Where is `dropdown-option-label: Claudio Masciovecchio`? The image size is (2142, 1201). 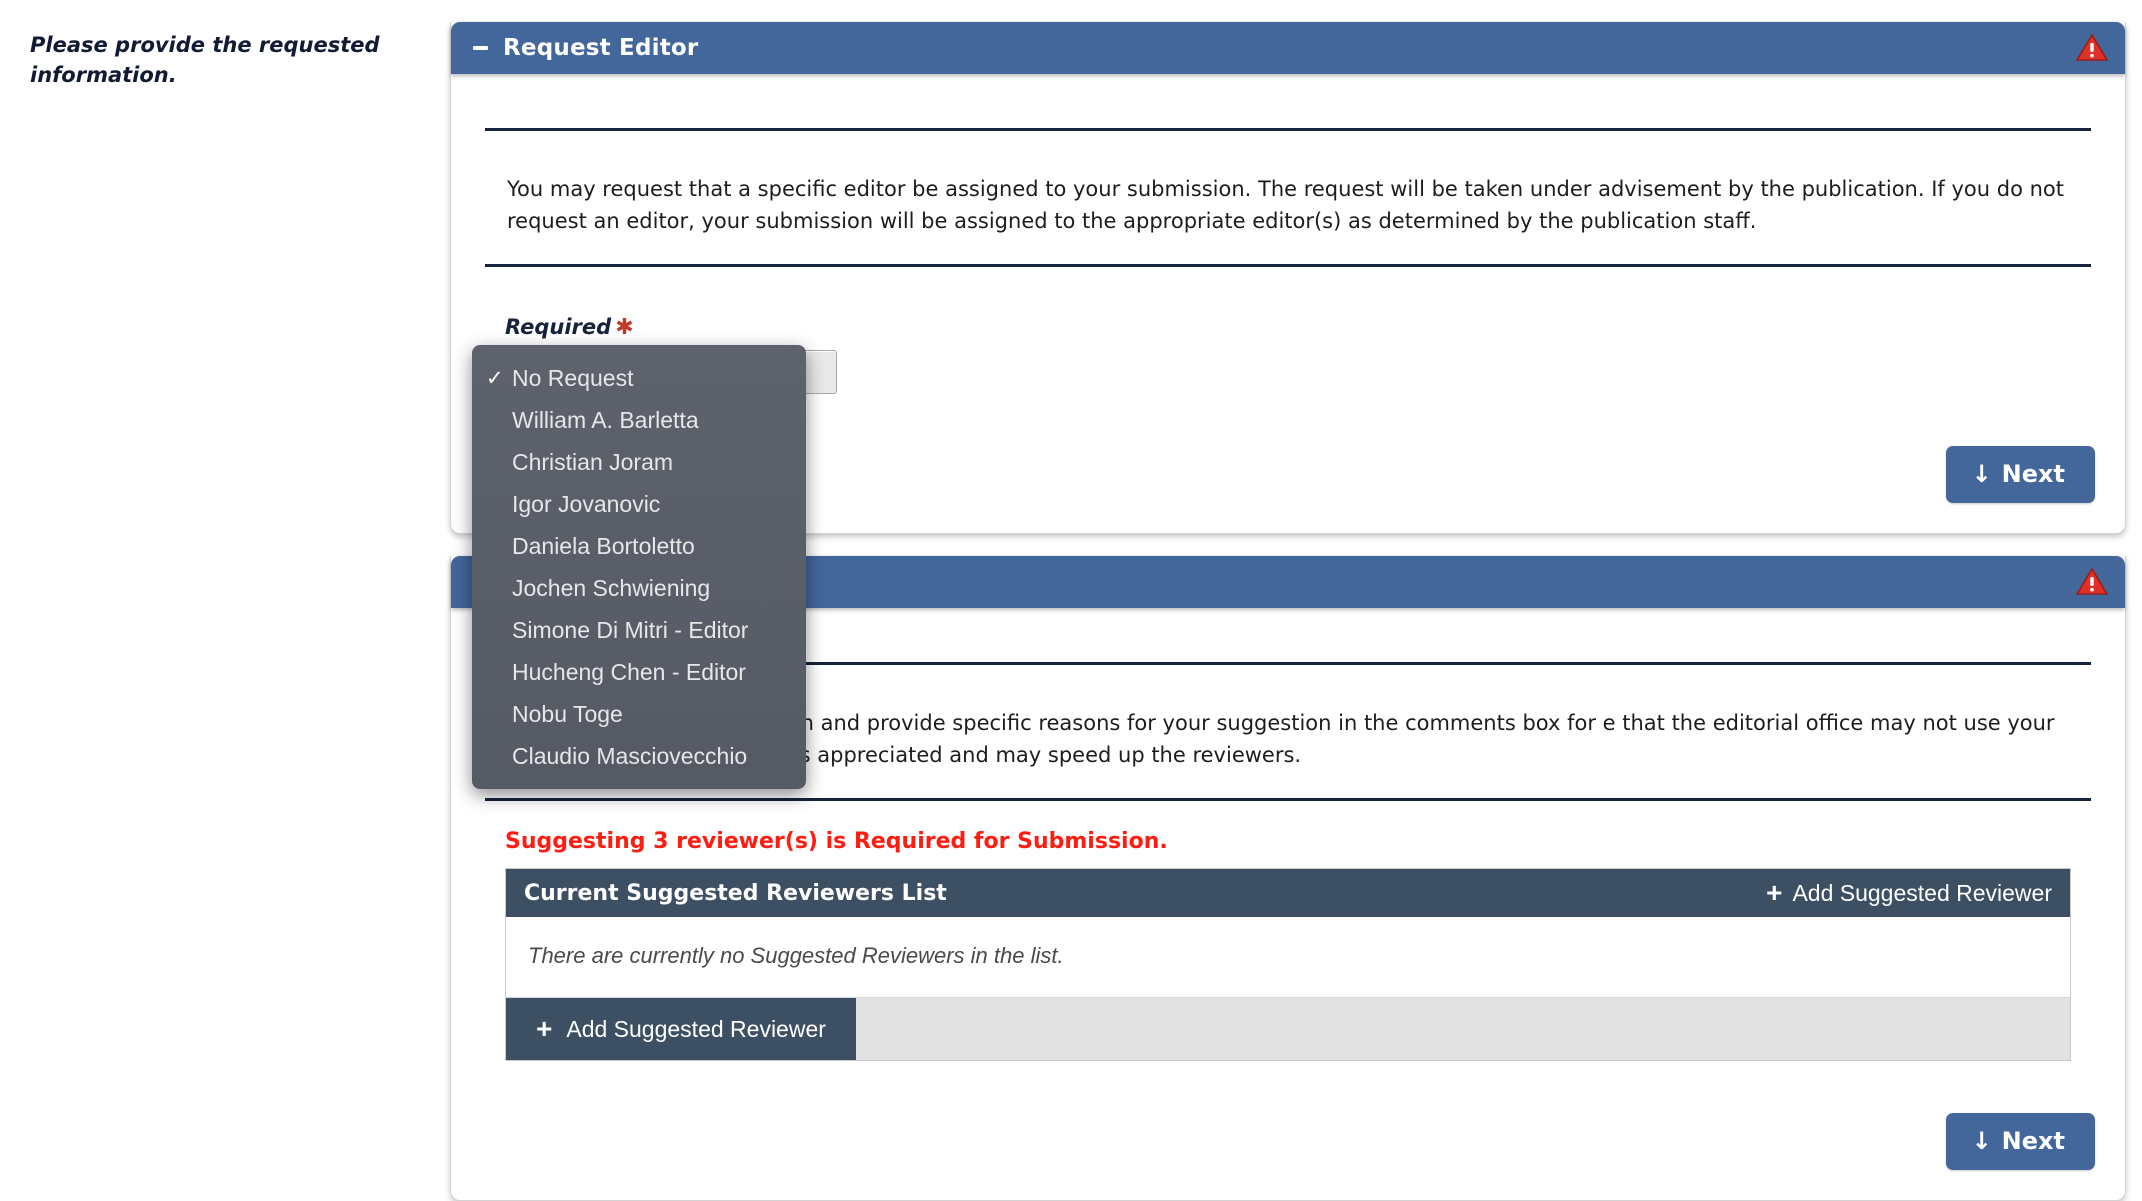 dropdown-option-label: Claudio Masciovecchio is located at coordinates (630, 755).